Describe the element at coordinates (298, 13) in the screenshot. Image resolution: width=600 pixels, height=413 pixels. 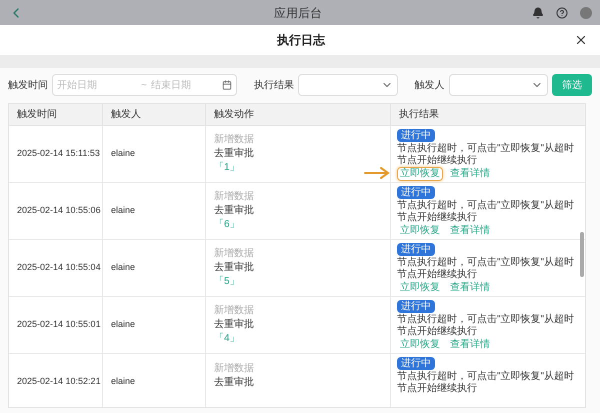
I see `app-title: 应用后台` at that location.